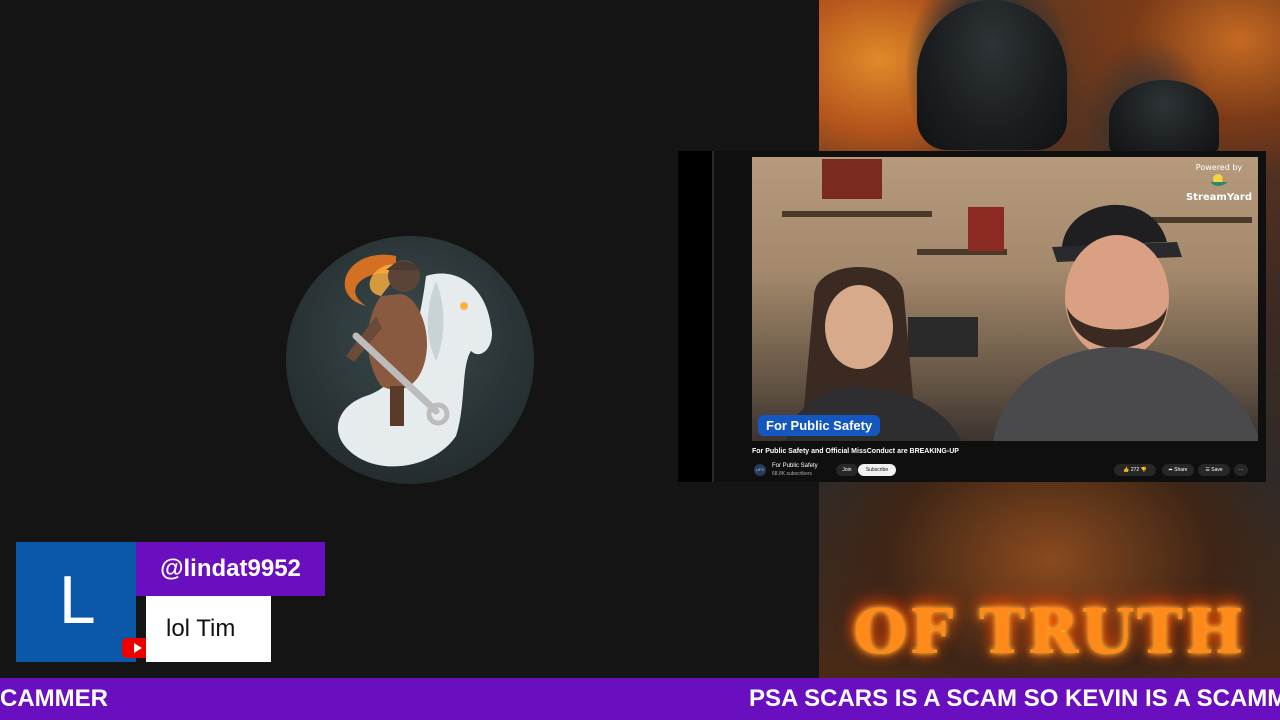 The height and width of the screenshot is (720, 1280). I want to click on channel-avatar, so click(410, 360).